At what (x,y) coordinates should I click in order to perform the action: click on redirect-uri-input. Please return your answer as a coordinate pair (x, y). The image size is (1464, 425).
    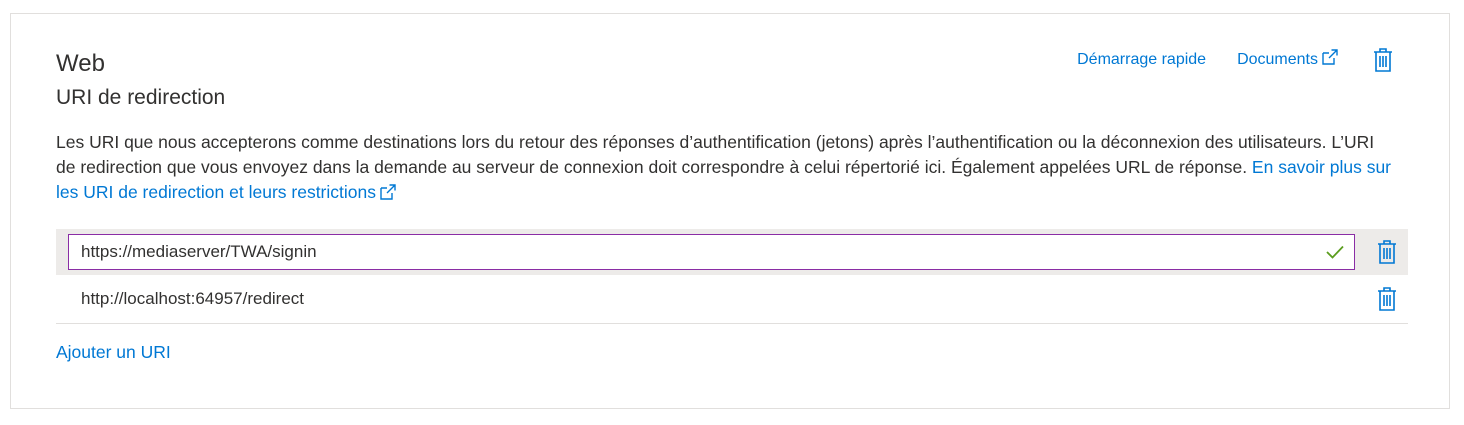
    Looking at the image, I should click on (697, 252).